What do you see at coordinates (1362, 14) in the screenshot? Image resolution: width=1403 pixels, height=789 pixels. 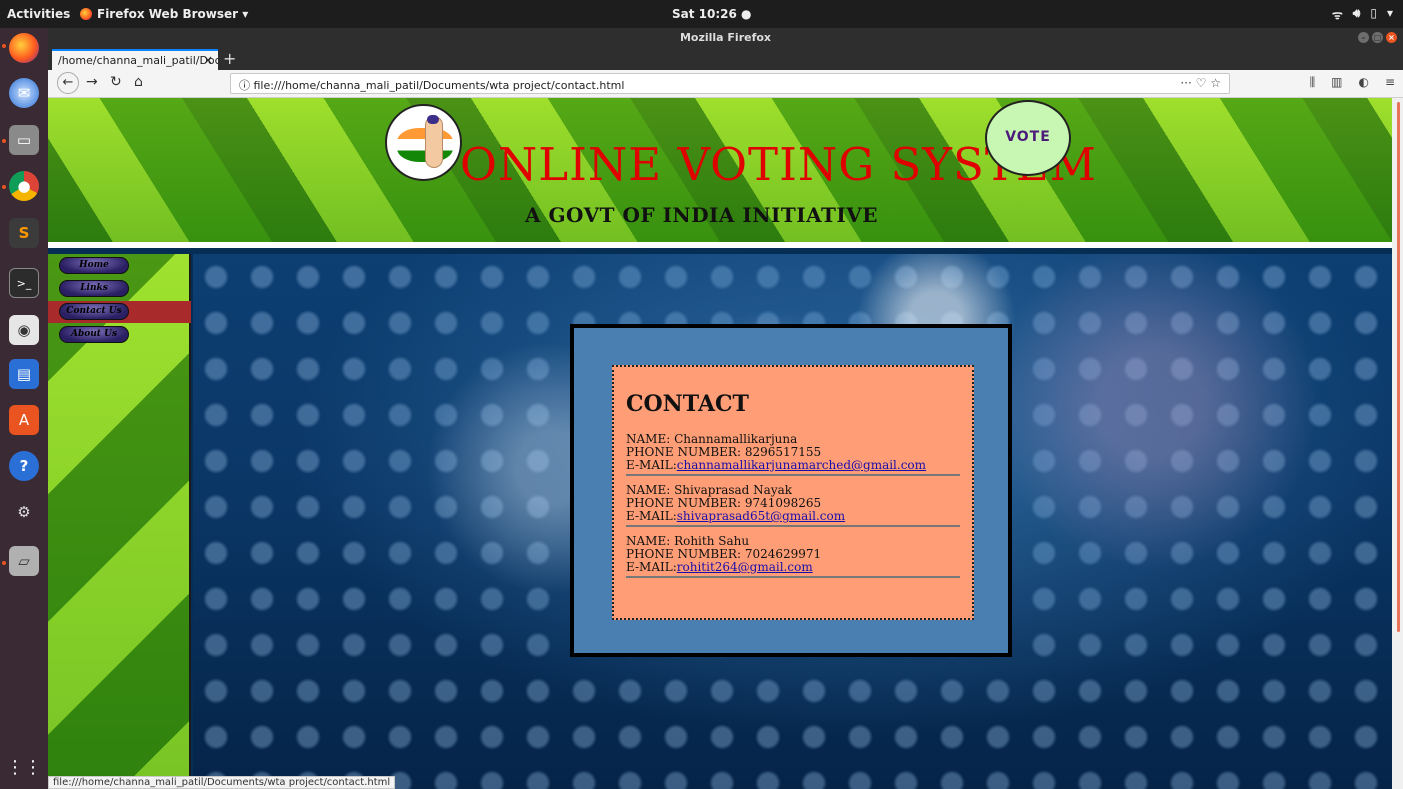 I see `system-tray: ᯤ 🔊︎ ▯ ▾` at bounding box center [1362, 14].